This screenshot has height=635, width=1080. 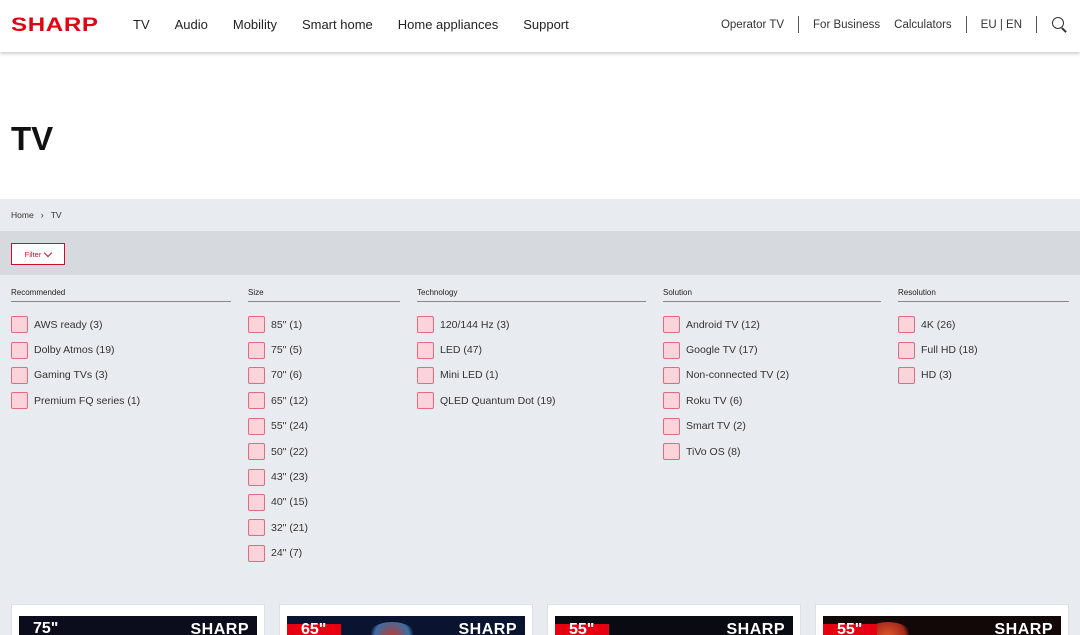 I want to click on filter-group-title: Size, so click(x=324, y=295).